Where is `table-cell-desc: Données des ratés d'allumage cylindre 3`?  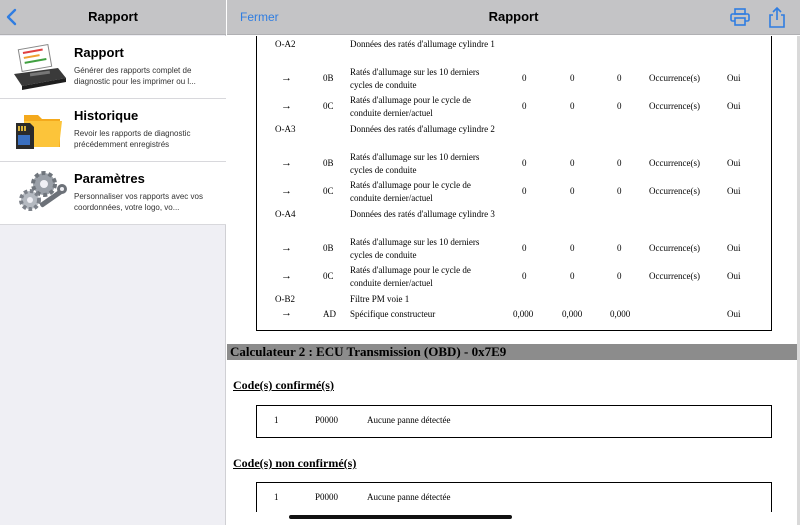
table-cell-desc: Données des ratés d'allumage cylindre 3 is located at coordinates (422, 214).